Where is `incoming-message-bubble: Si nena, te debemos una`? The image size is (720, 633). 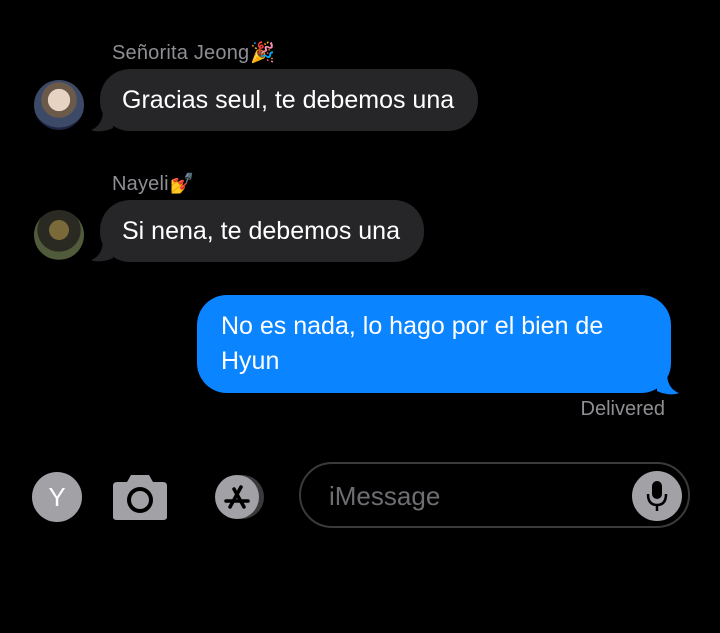 incoming-message-bubble: Si nena, te debemos una is located at coordinates (262, 231).